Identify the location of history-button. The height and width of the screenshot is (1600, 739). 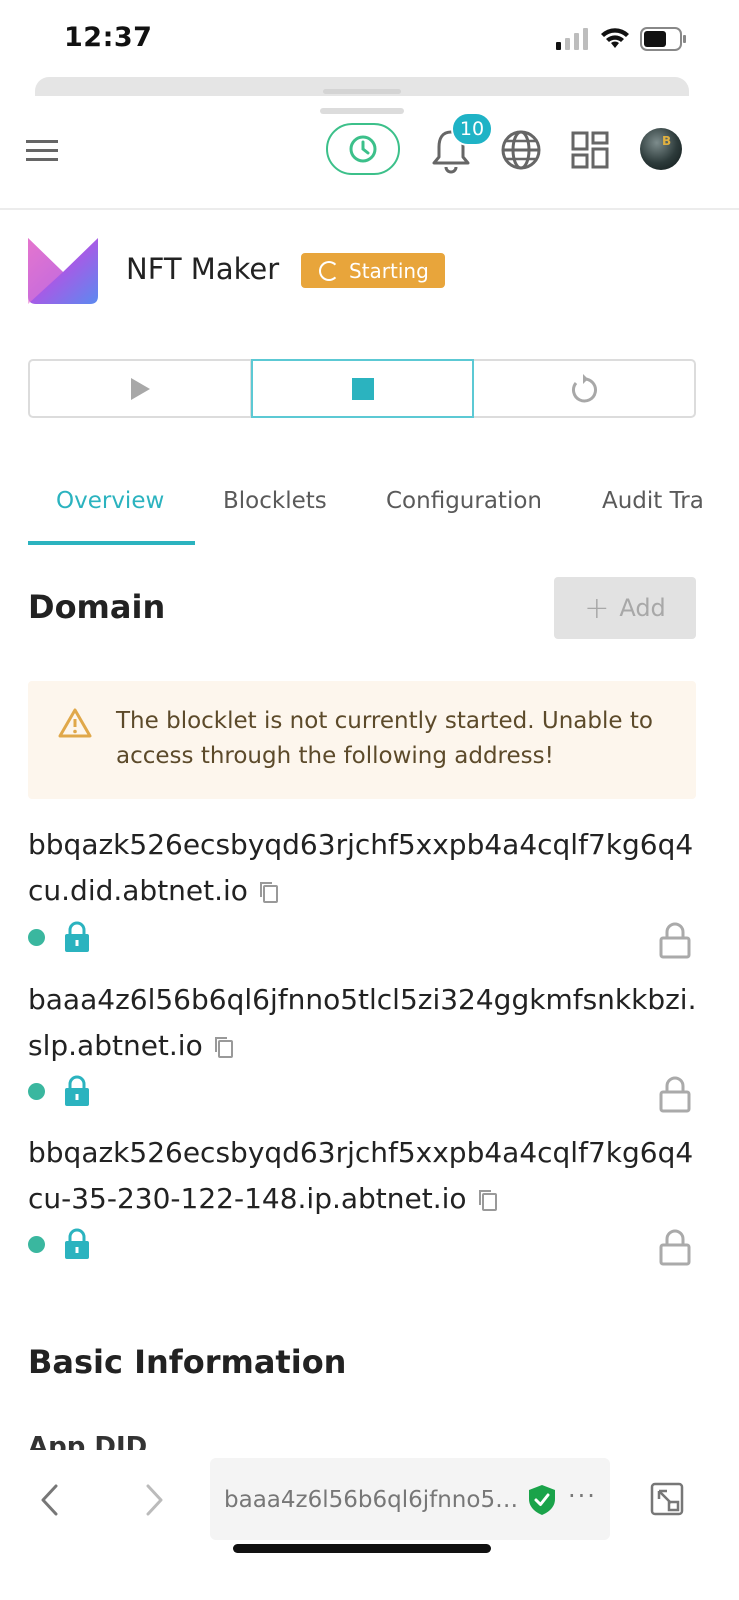
(363, 149).